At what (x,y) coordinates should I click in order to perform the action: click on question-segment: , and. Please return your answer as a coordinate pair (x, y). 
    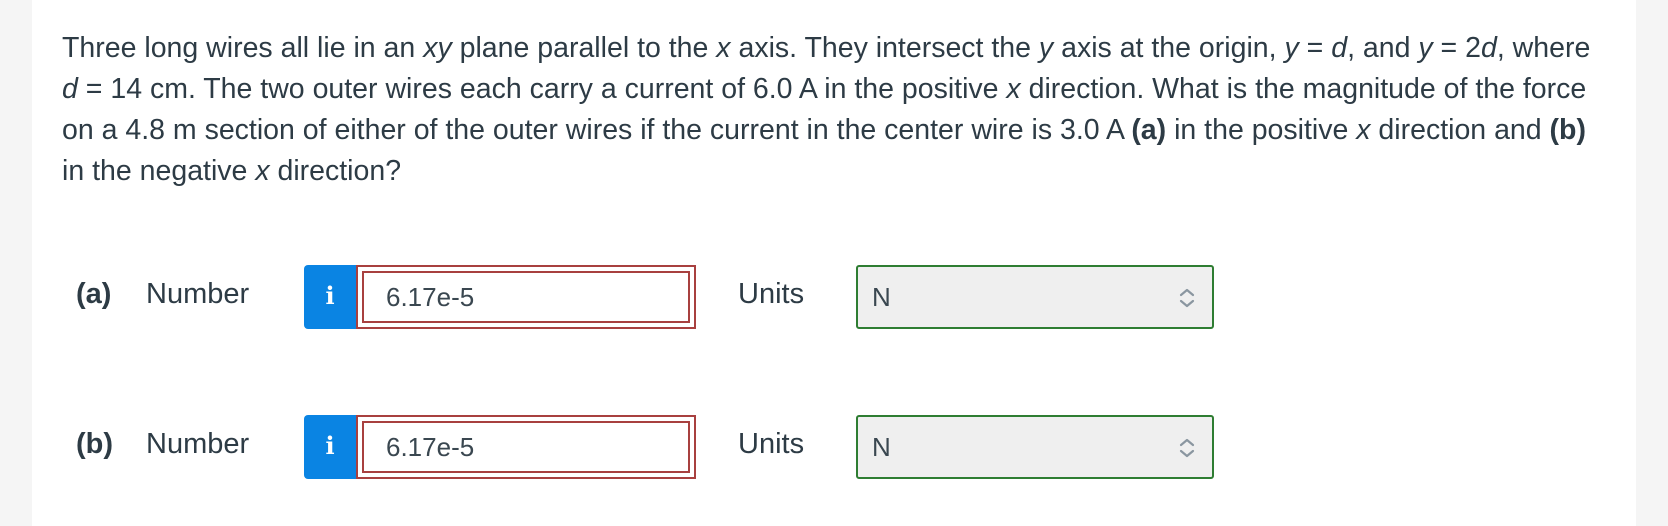
    Looking at the image, I should click on (1383, 48).